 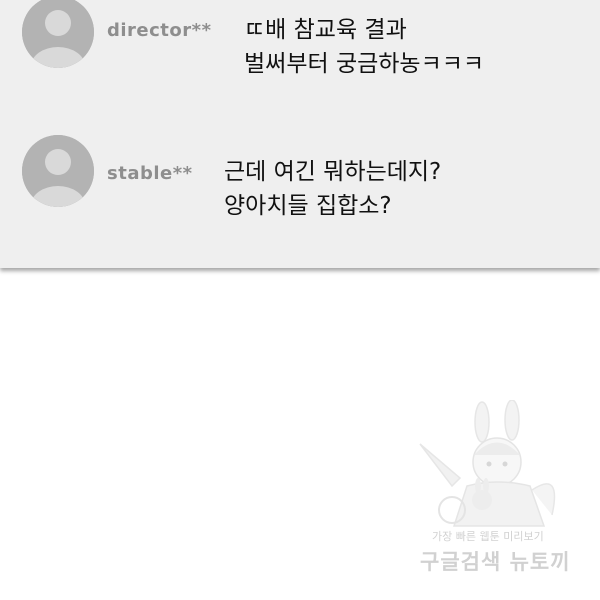 What do you see at coordinates (159, 30) in the screenshot?
I see `comment-username: director**` at bounding box center [159, 30].